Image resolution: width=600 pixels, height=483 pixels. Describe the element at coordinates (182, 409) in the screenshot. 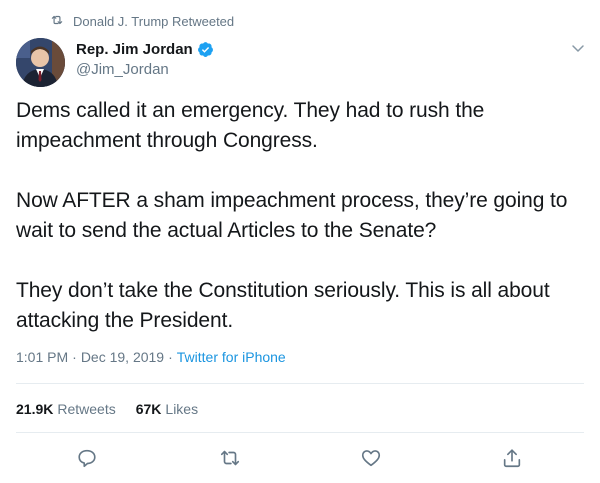

I see `likes-label: Likes` at that location.